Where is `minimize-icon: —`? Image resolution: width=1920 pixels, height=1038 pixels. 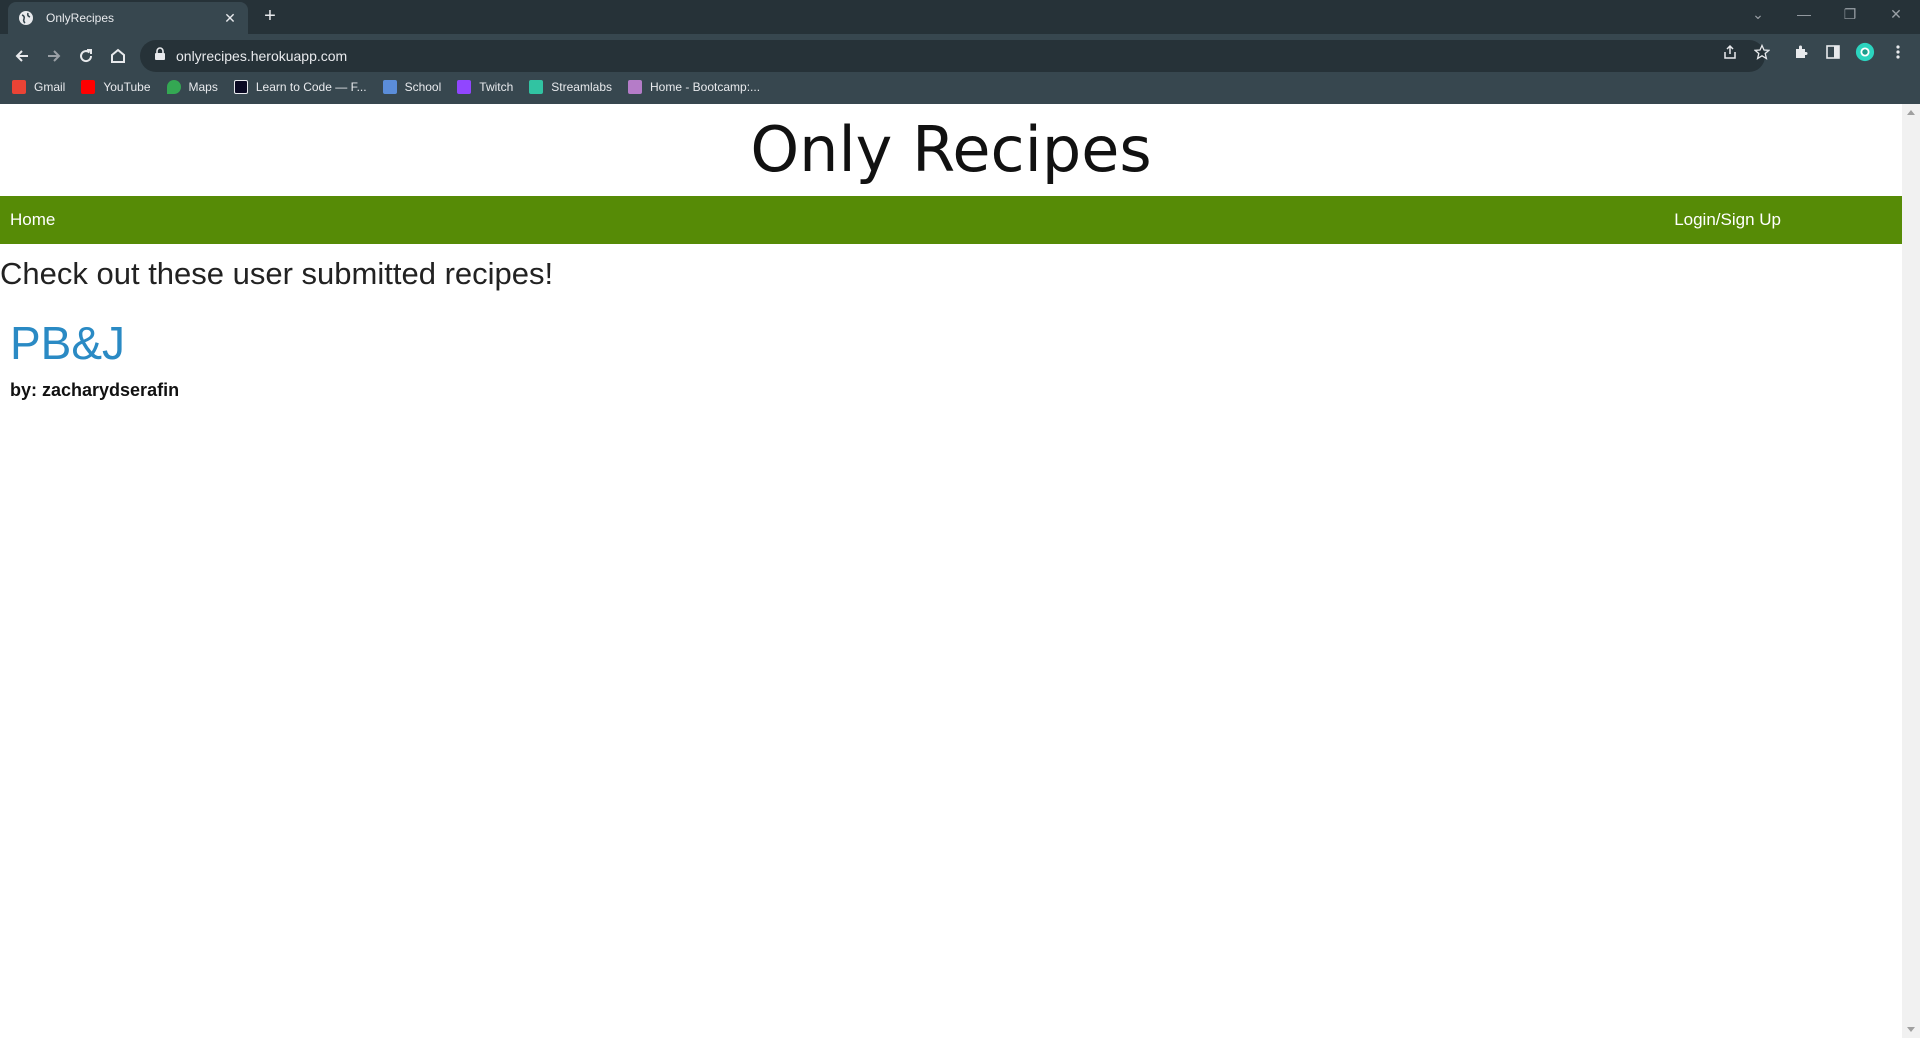
minimize-icon: — is located at coordinates (1804, 14).